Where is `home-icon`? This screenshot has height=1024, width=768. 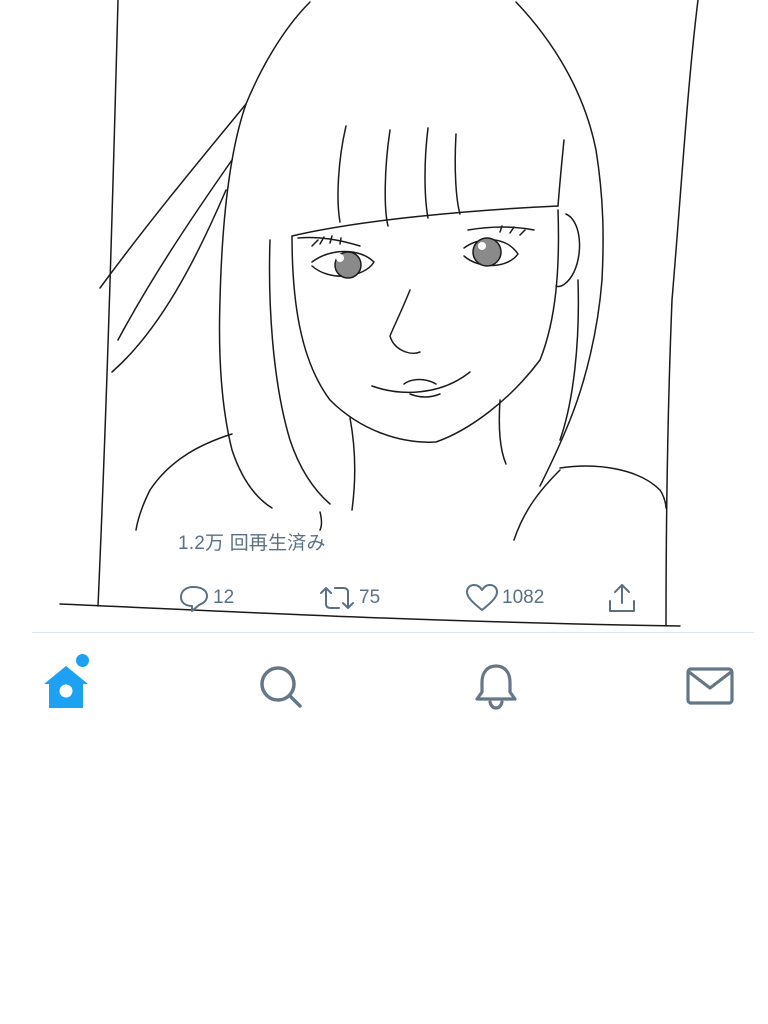 home-icon is located at coordinates (66, 688).